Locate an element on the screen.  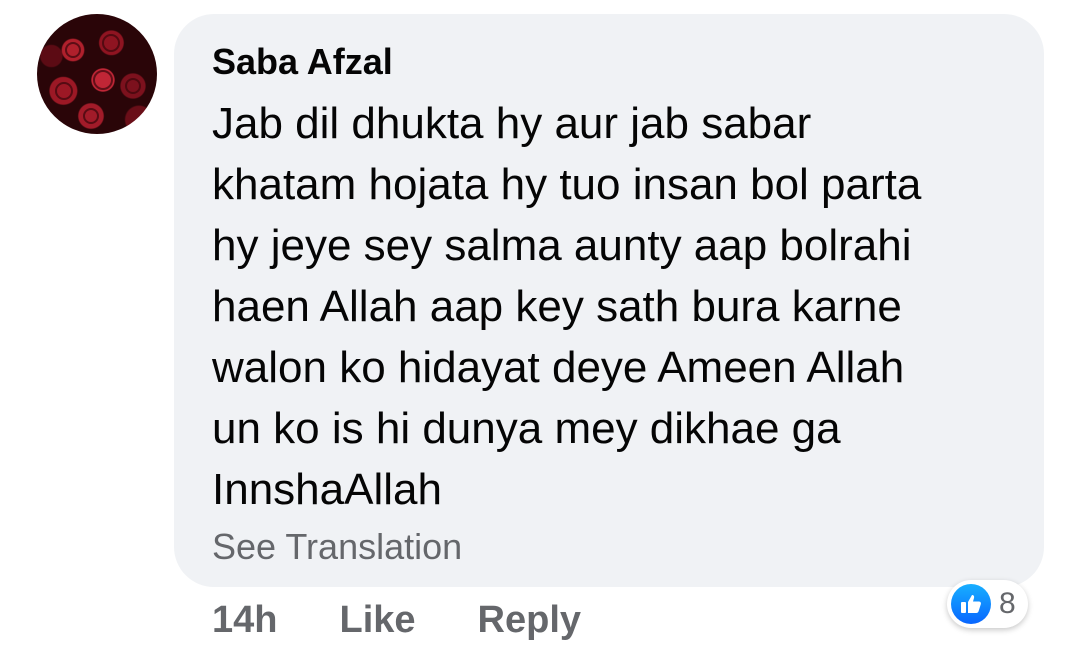
comment-text-line: Jab dil dhukta hy aur jab sabar is located at coordinates (512, 123).